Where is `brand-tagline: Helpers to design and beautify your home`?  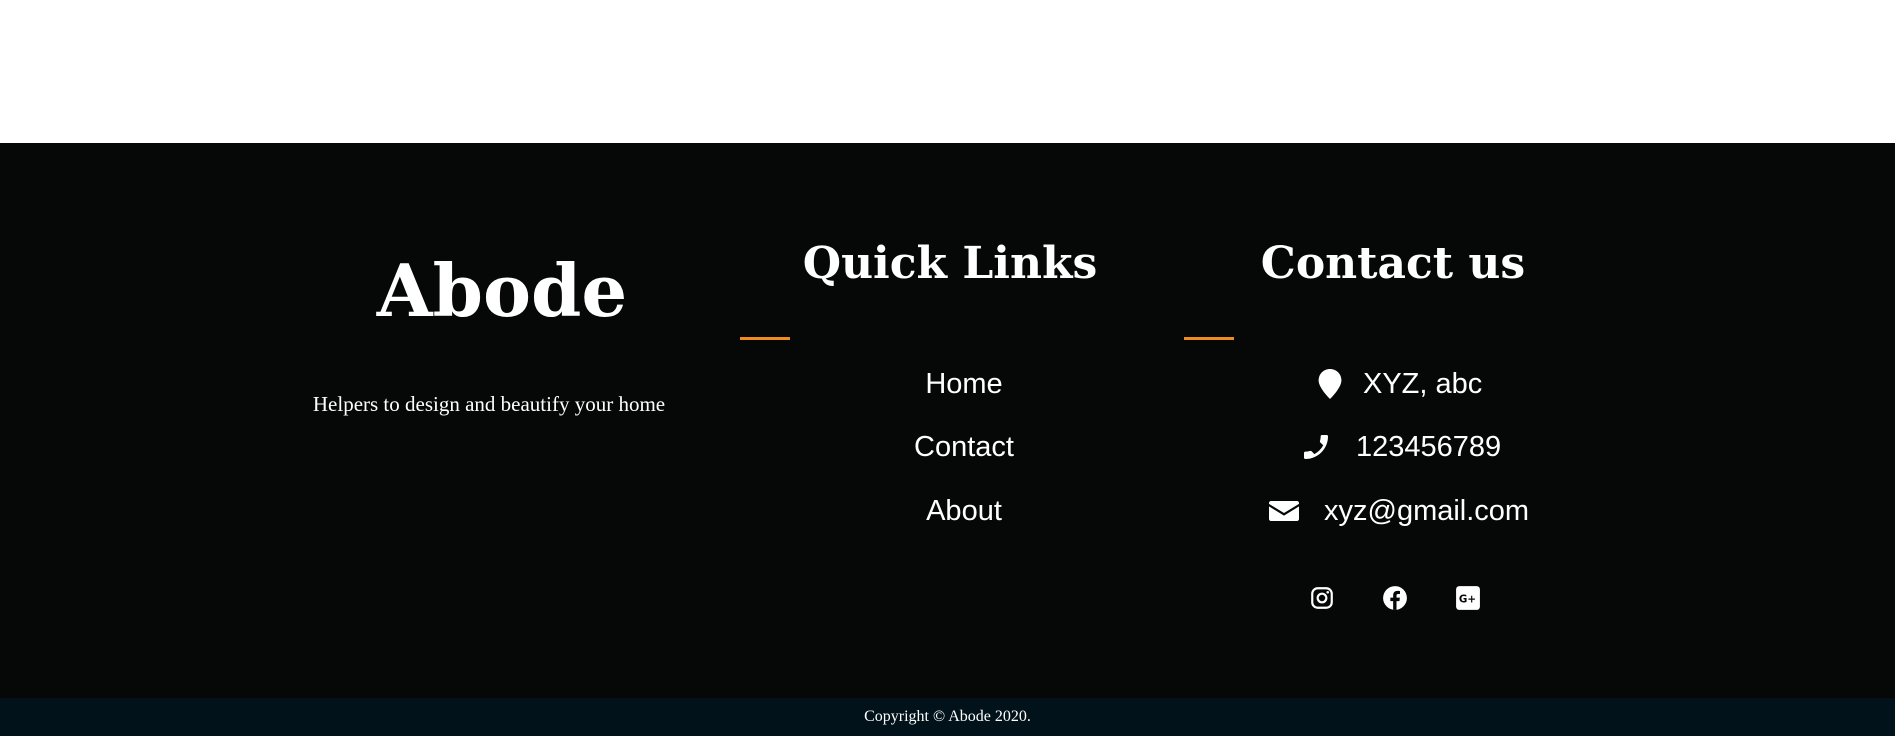
brand-tagline: Helpers to design and beautify your home is located at coordinates (489, 404).